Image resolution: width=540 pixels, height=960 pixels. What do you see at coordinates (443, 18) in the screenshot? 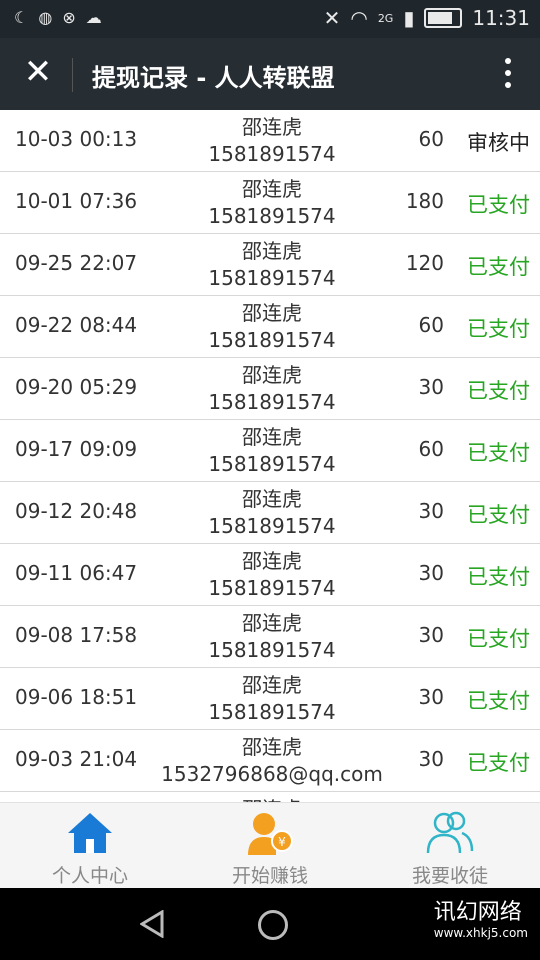
I see `battery-icon` at bounding box center [443, 18].